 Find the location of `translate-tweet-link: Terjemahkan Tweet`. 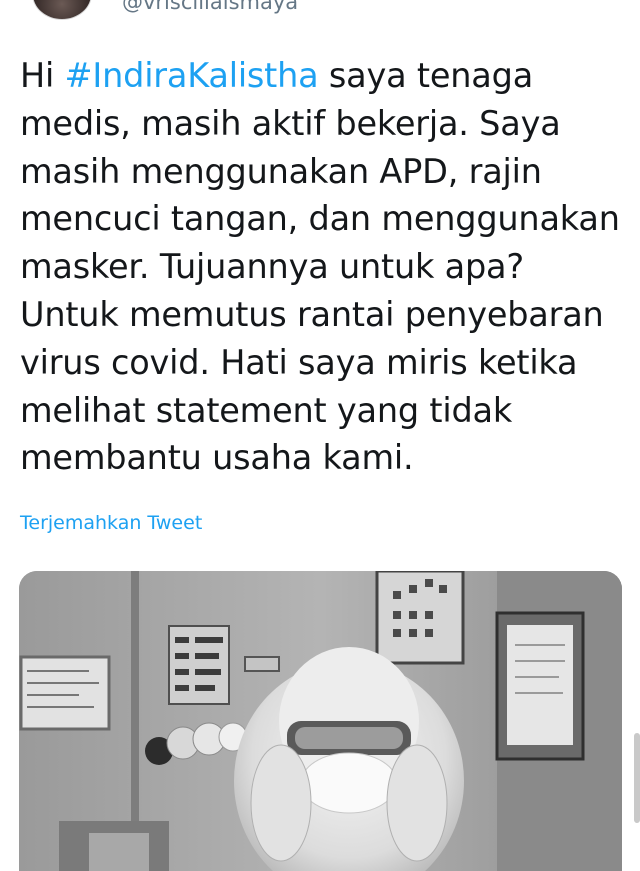

translate-tweet-link: Terjemahkan Tweet is located at coordinates (111, 523).